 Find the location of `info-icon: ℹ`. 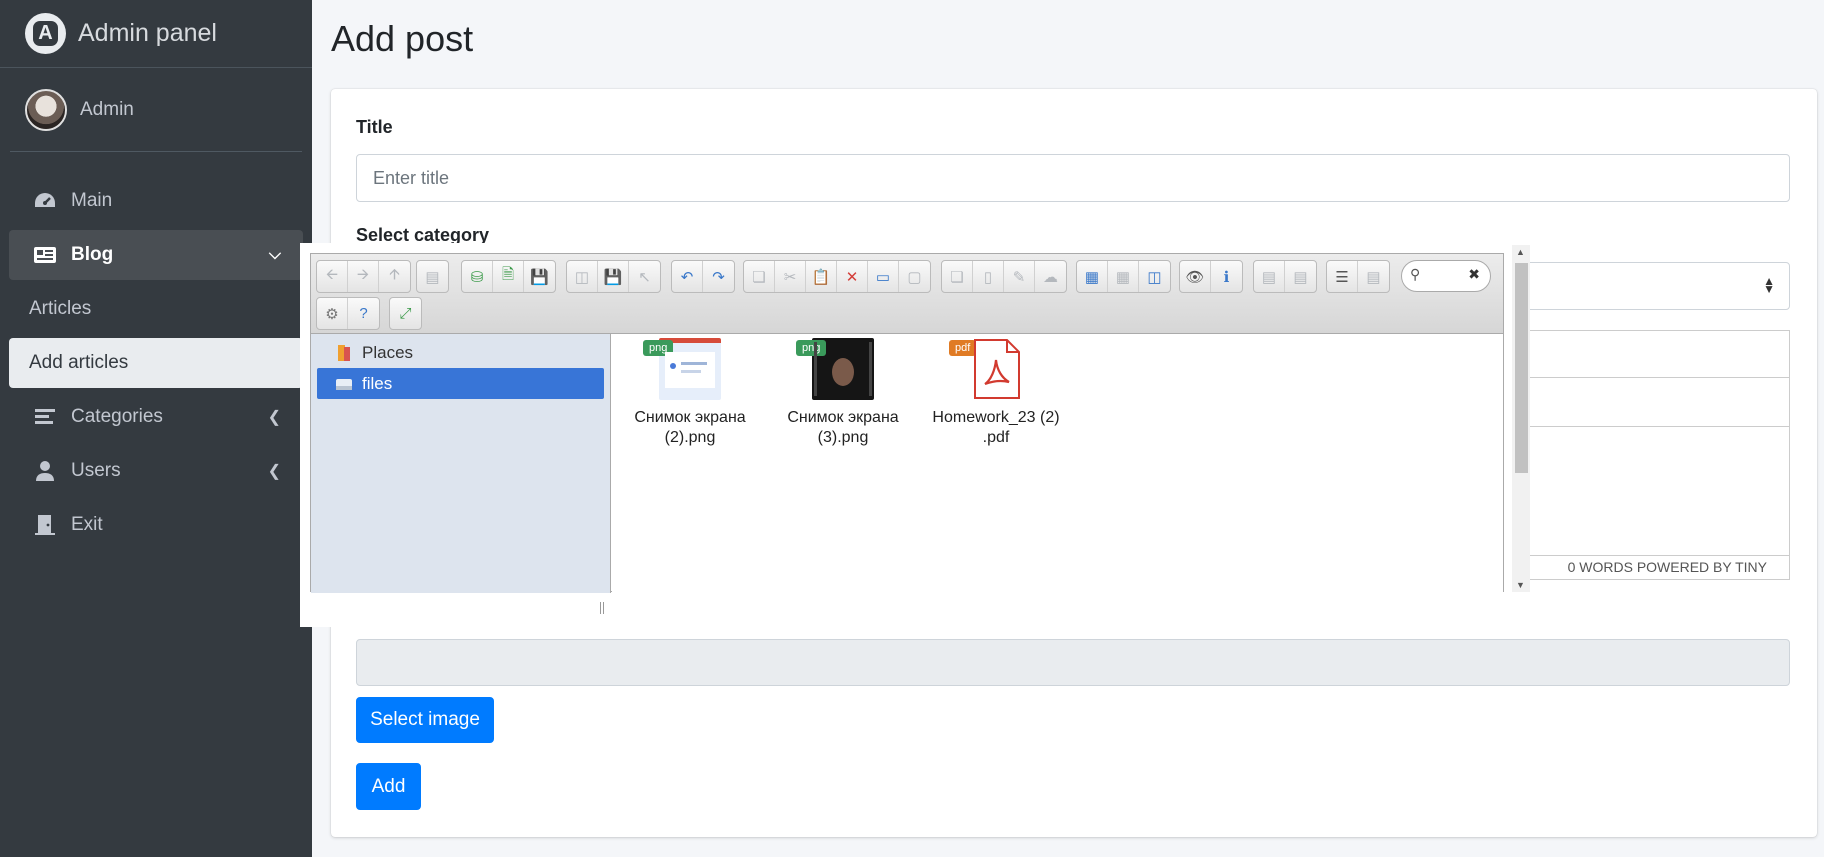

info-icon: ℹ is located at coordinates (1226, 276).